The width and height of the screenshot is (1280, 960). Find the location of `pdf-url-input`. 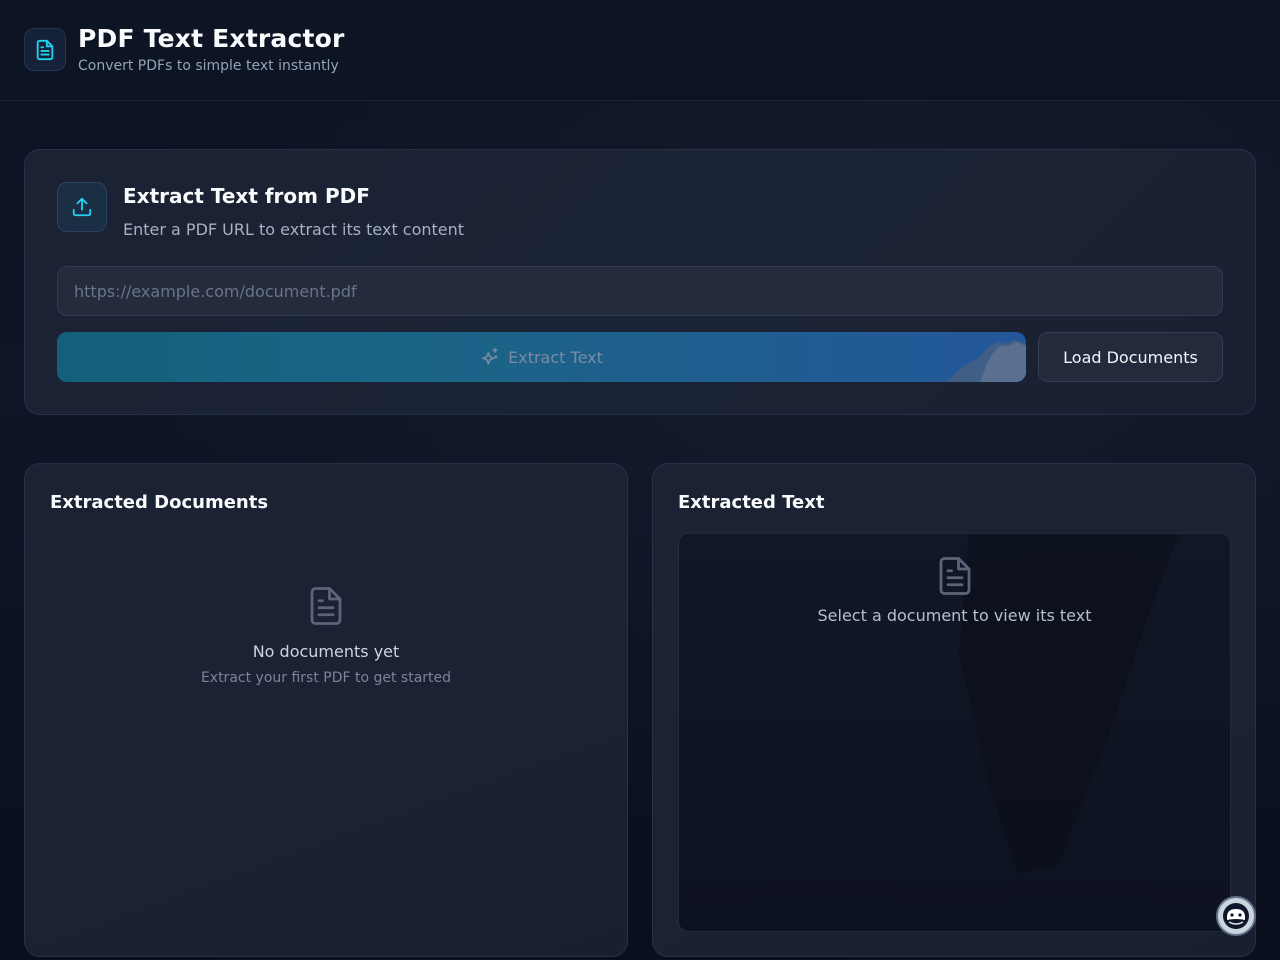

pdf-url-input is located at coordinates (640, 291).